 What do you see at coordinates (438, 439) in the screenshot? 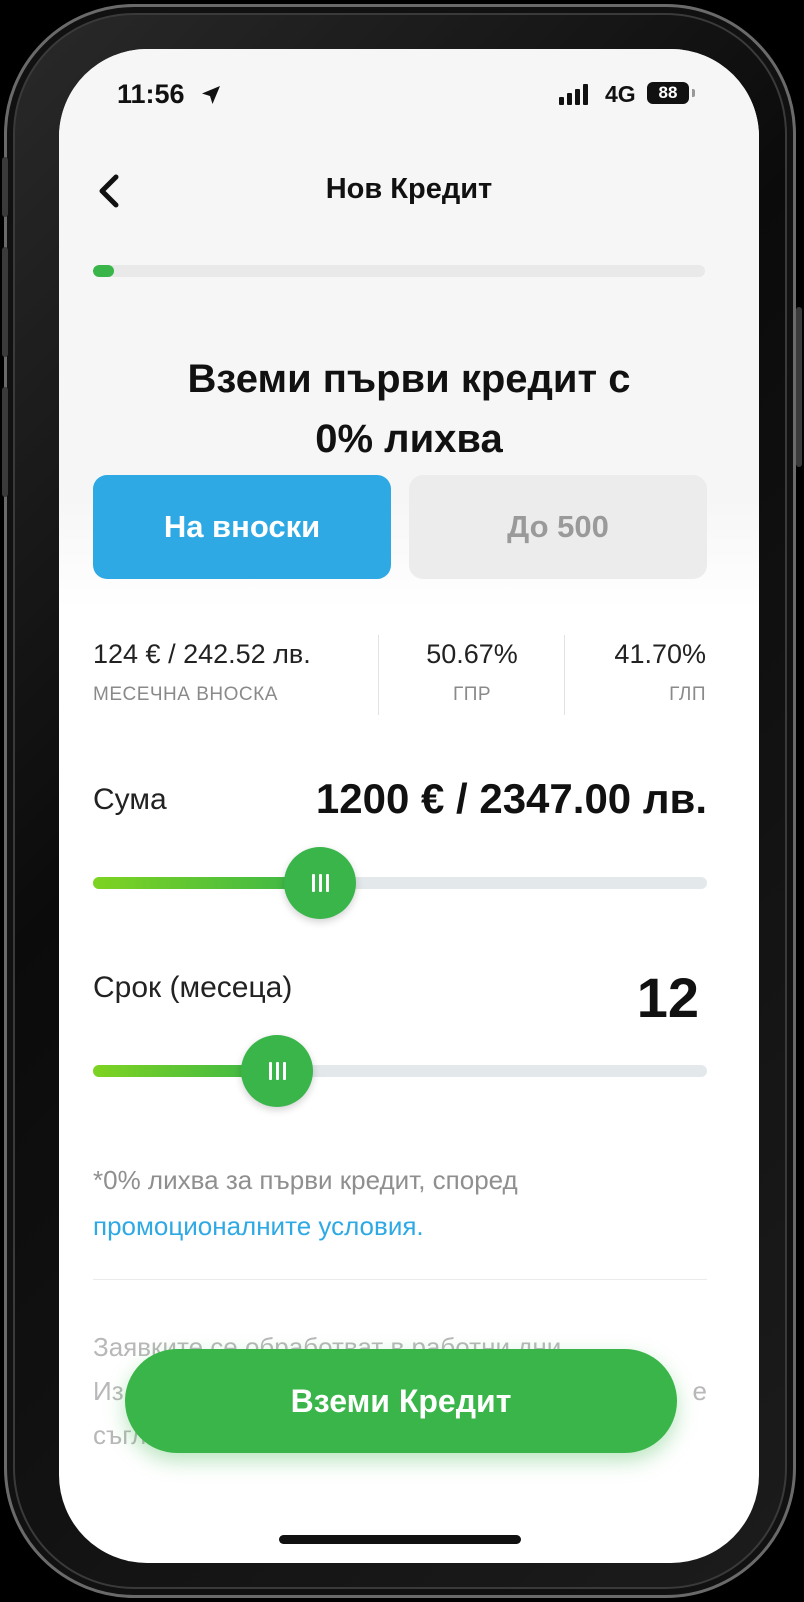
I see `headline-rate-suffix: лихва` at bounding box center [438, 439].